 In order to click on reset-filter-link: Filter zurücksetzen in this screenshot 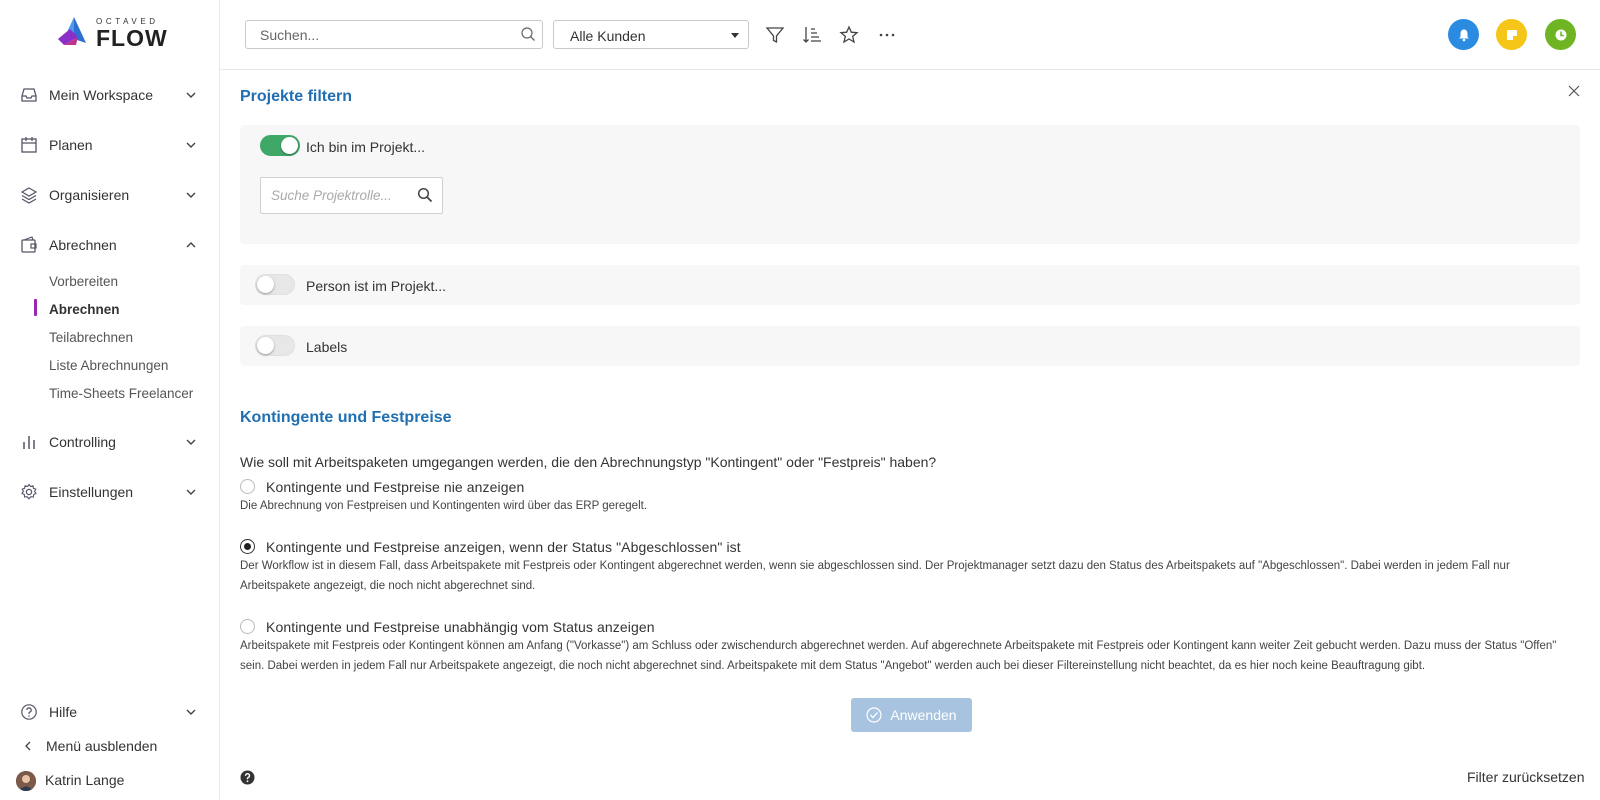, I will do `click(1525, 777)`.